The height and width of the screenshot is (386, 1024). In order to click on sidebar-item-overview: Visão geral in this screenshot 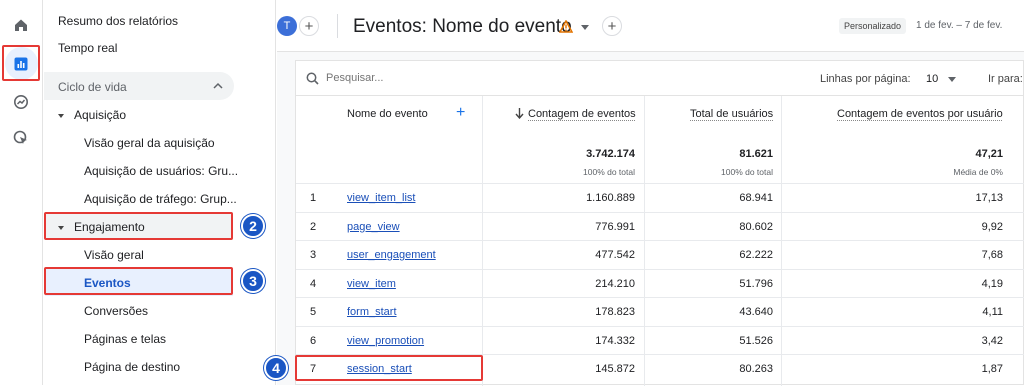, I will do `click(114, 255)`.